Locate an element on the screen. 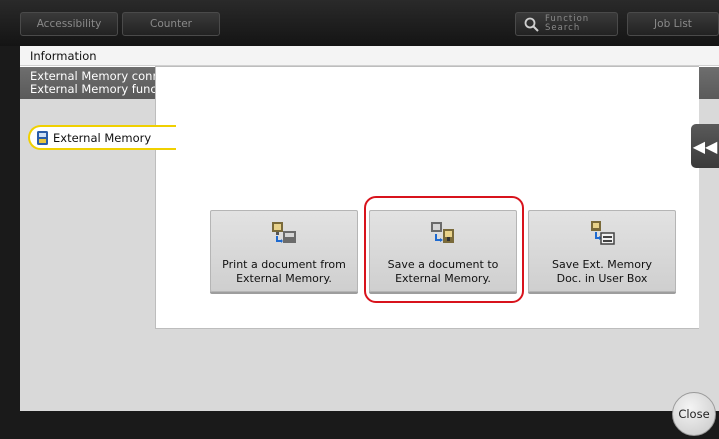 This screenshot has height=439, width=719. accessibility-button: Accessibility is located at coordinates (69, 24).